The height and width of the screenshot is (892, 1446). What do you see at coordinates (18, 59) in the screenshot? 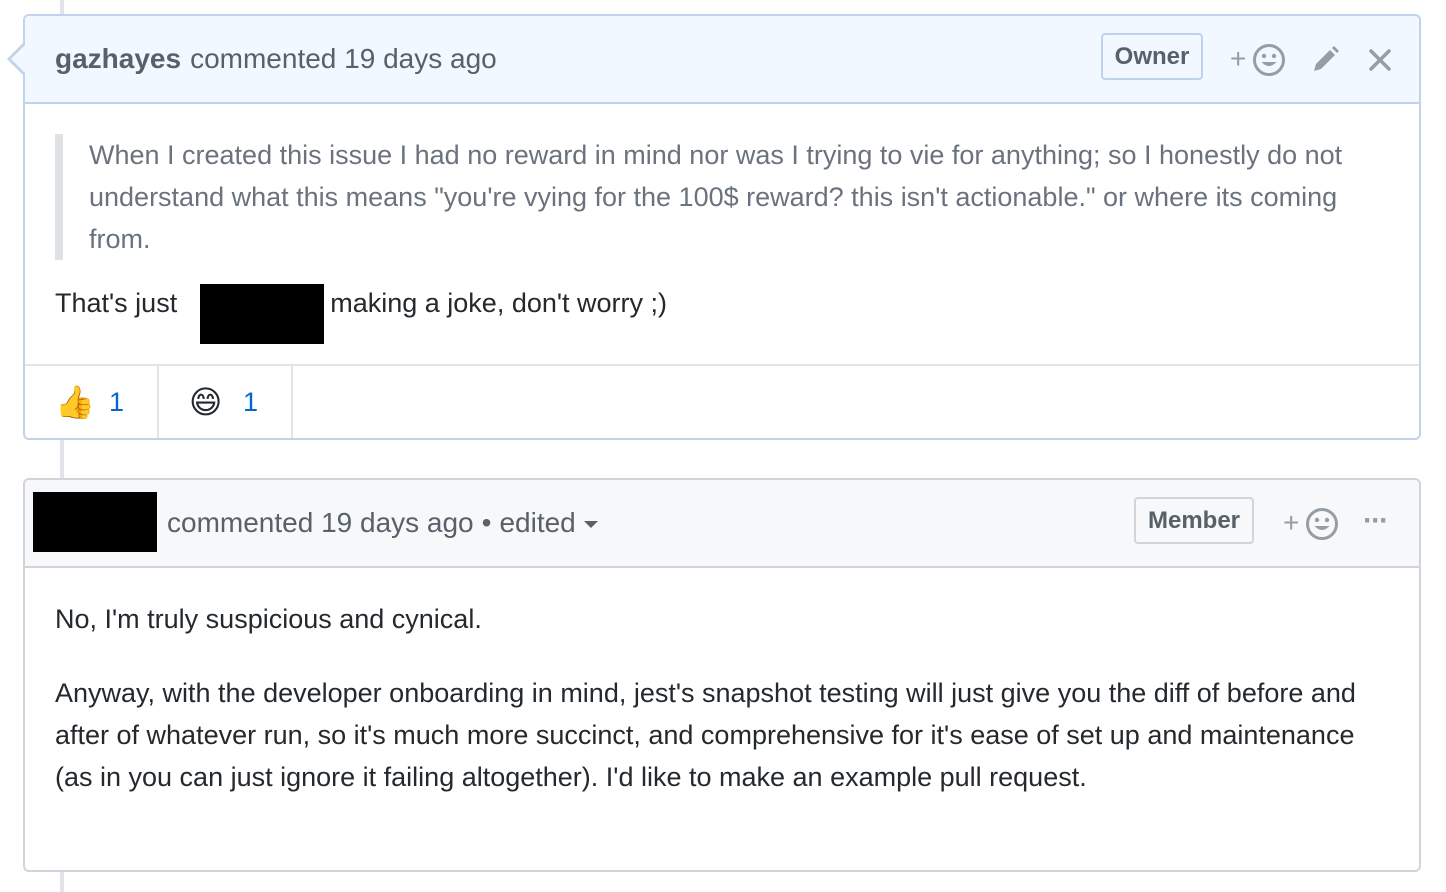
I see `comment-arrow` at bounding box center [18, 59].